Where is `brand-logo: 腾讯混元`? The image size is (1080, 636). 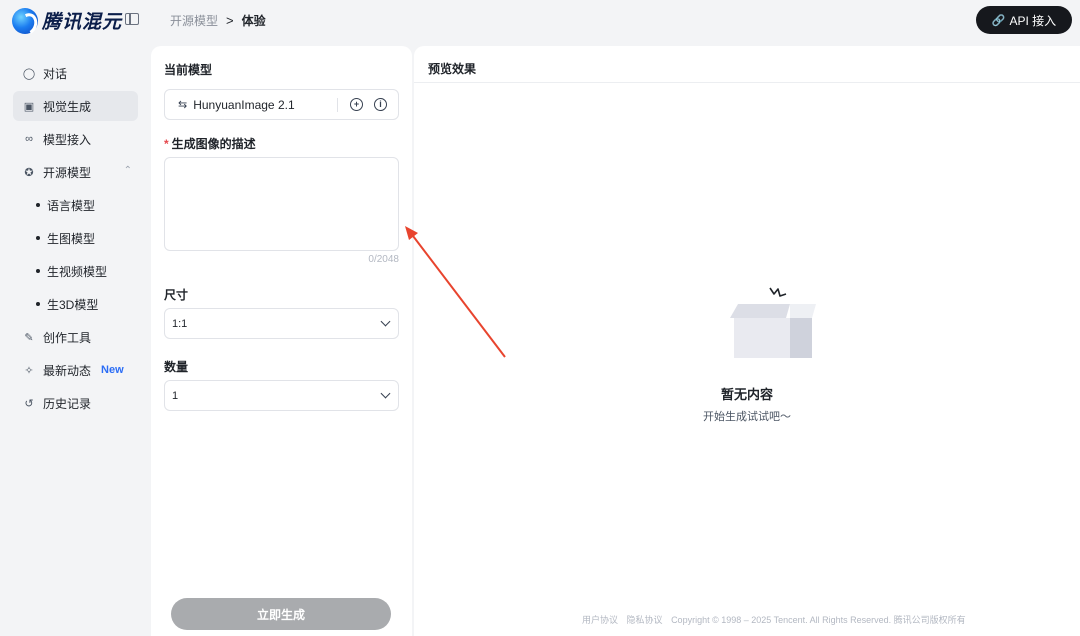 brand-logo: 腾讯混元 is located at coordinates (67, 20).